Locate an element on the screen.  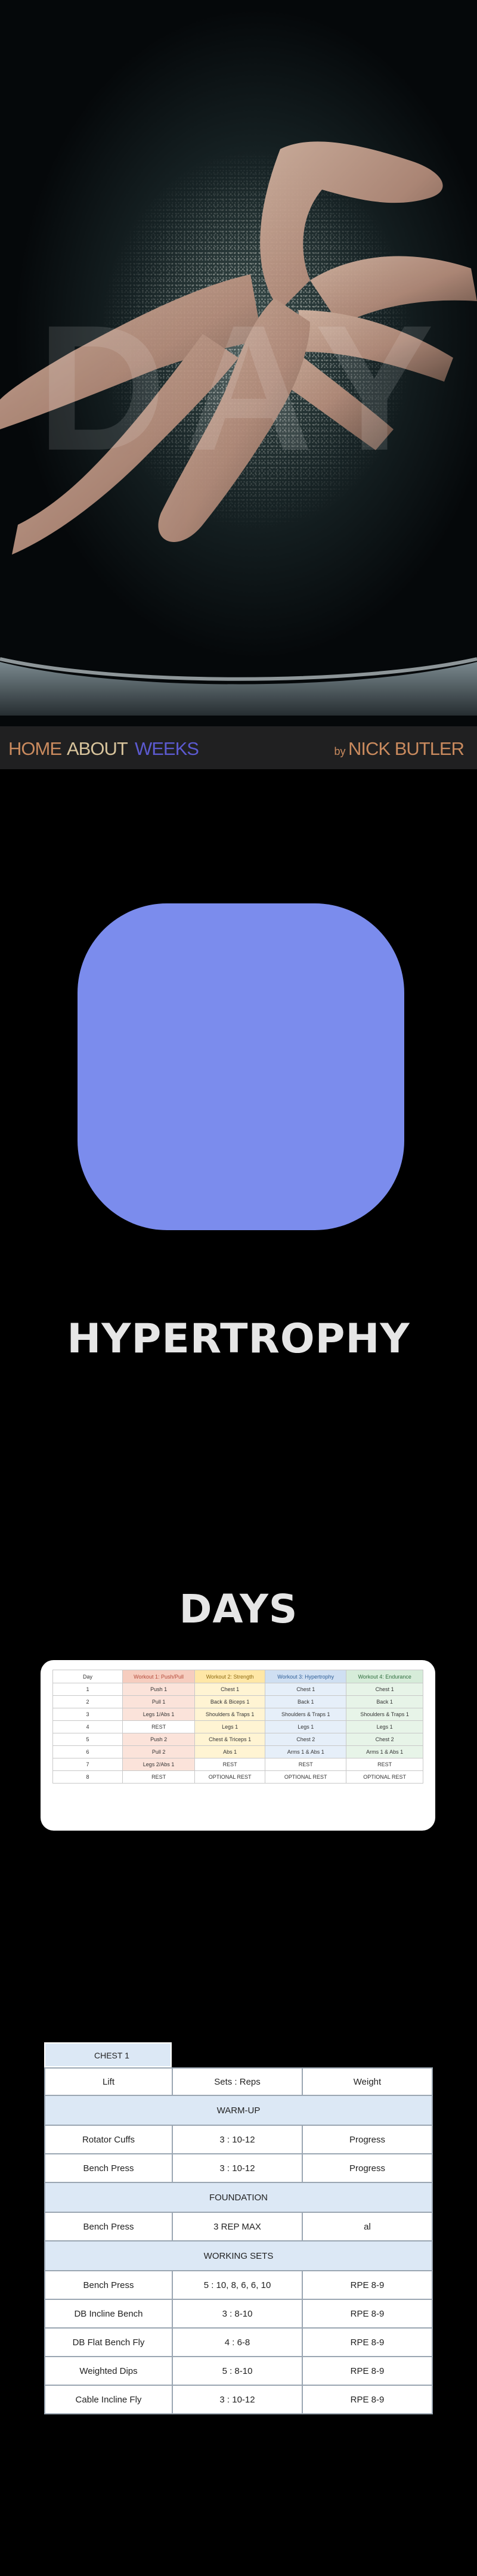
author-credit: by NICK BUTLER is located at coordinates (399, 749).